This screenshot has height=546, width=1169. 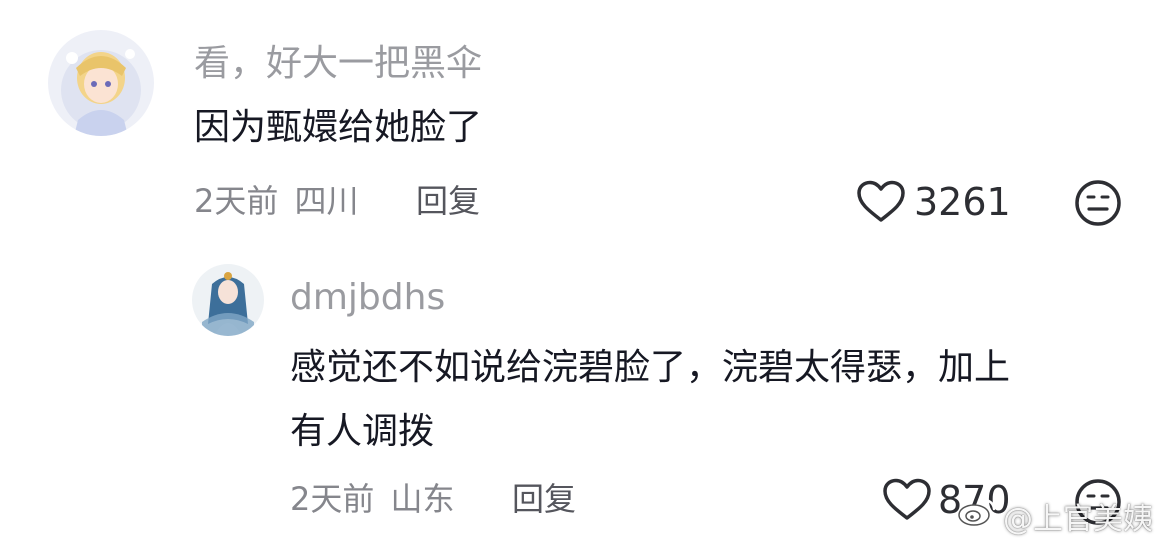 I want to click on reply-location: 山东, so click(x=422, y=499).